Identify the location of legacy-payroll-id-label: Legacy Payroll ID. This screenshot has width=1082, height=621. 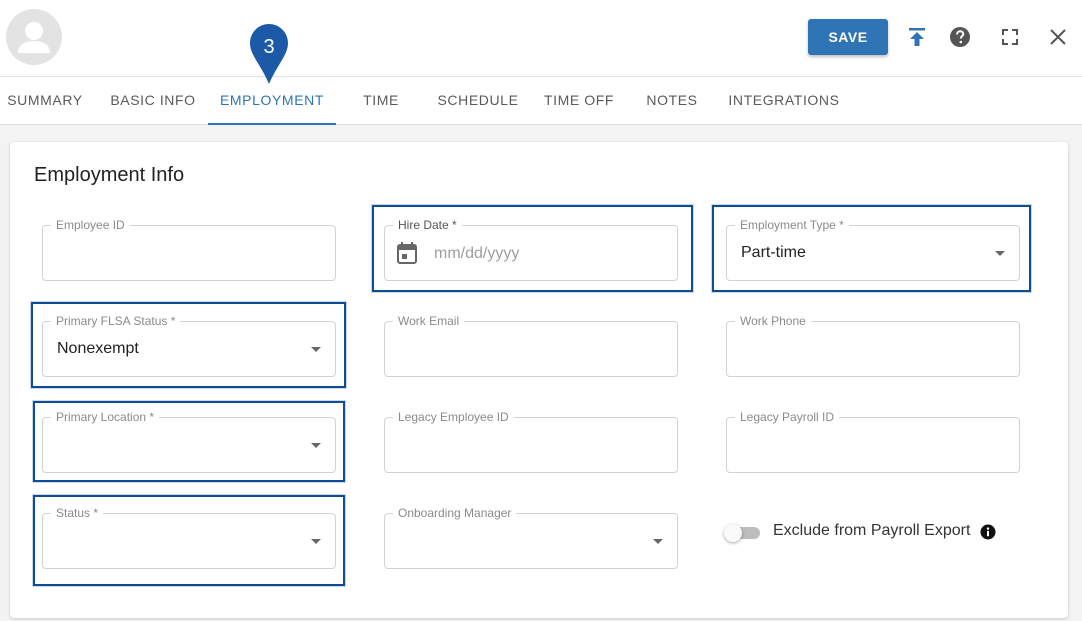
(787, 417).